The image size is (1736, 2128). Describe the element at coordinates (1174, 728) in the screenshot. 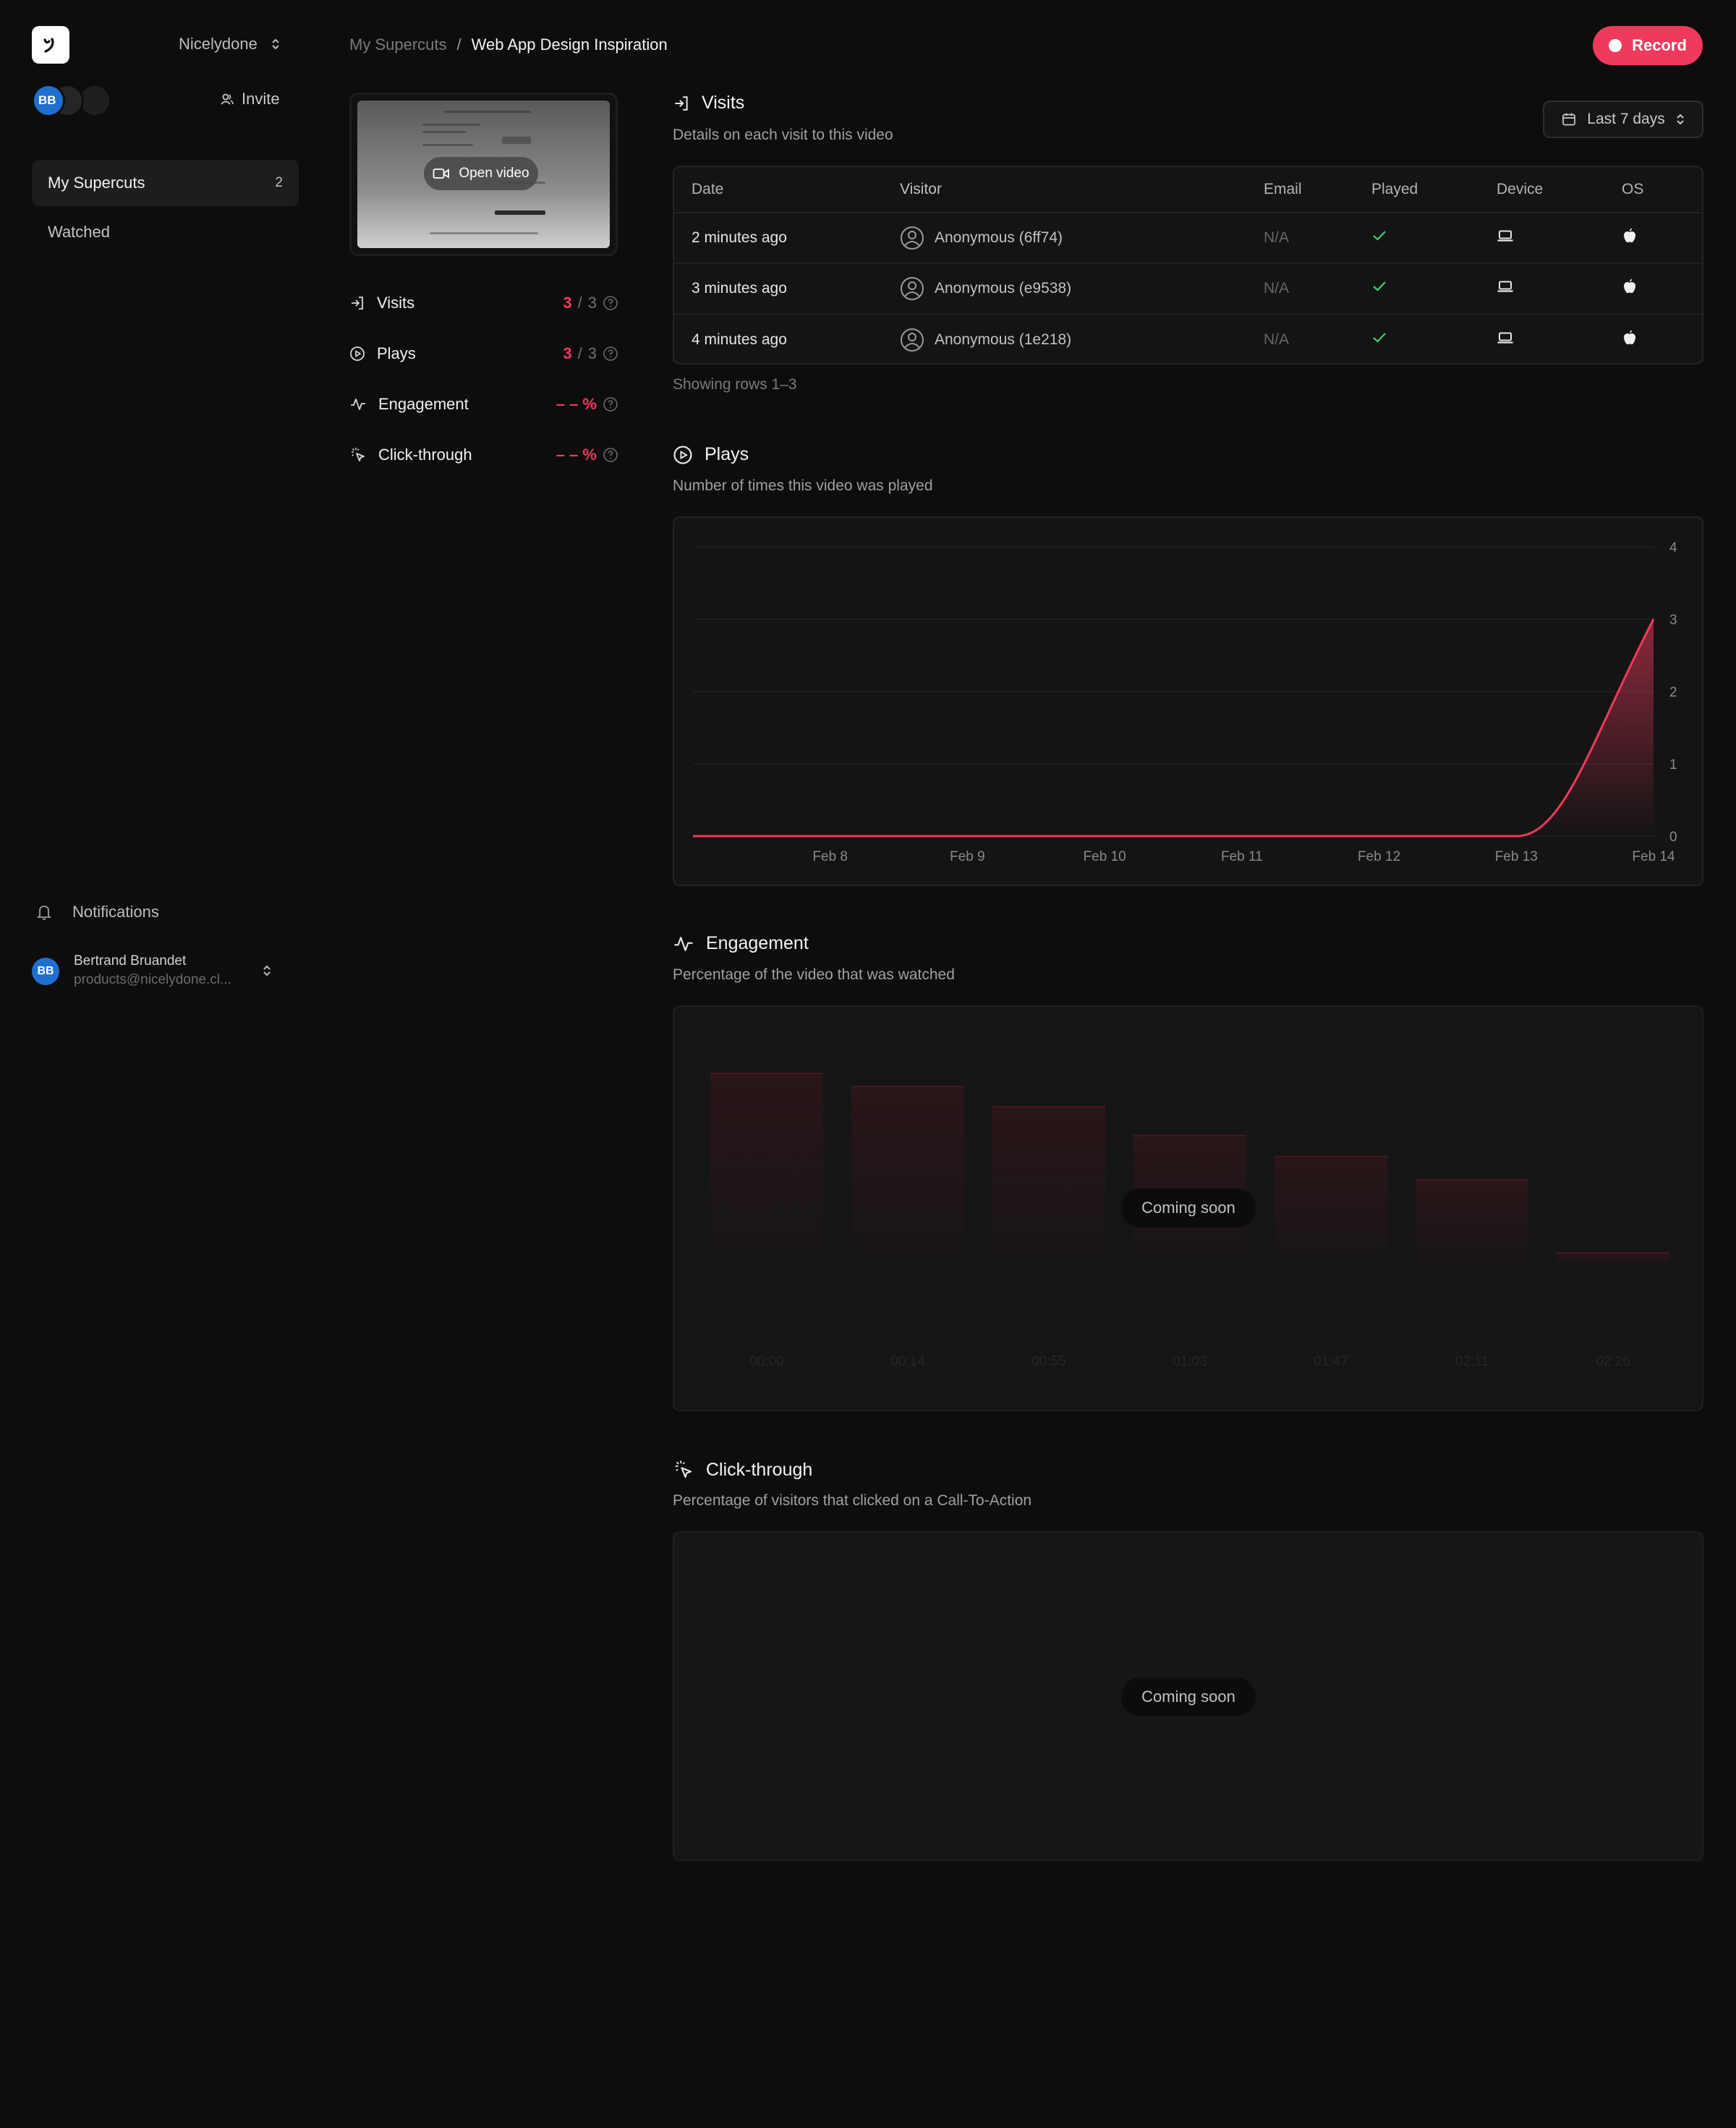

I see `series-area` at that location.